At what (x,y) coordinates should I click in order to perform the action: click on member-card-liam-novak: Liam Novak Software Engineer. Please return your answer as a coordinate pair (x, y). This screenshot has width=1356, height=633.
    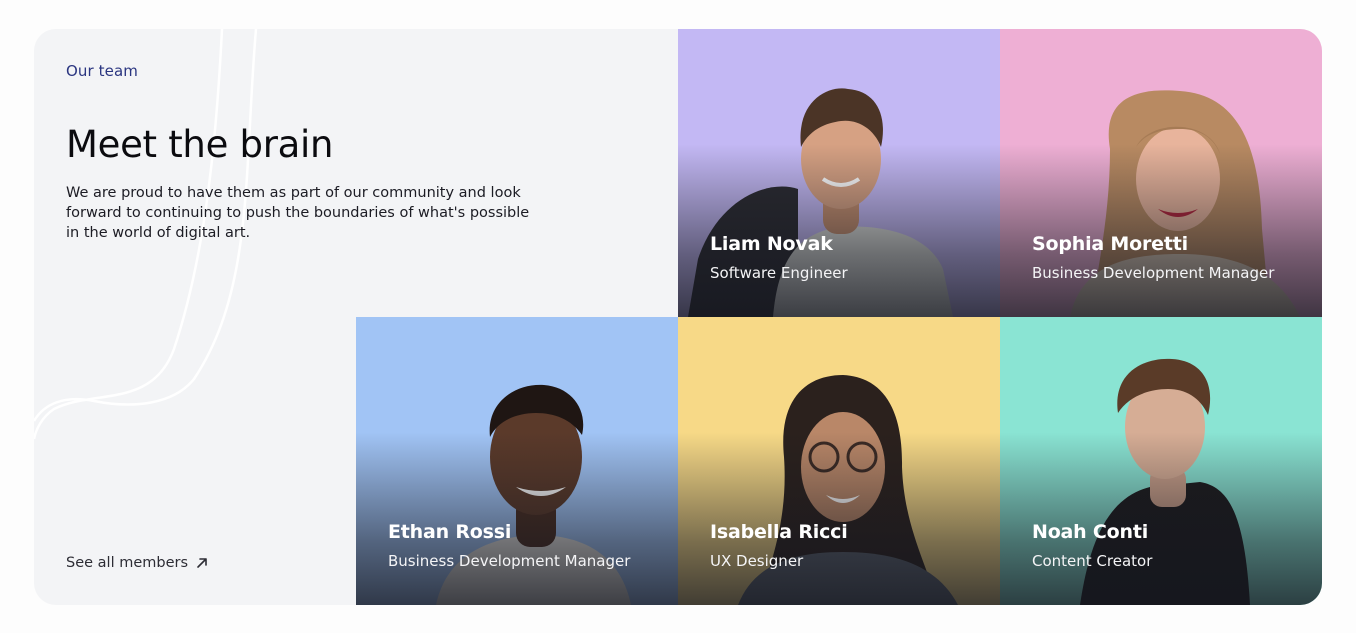
    Looking at the image, I should click on (839, 173).